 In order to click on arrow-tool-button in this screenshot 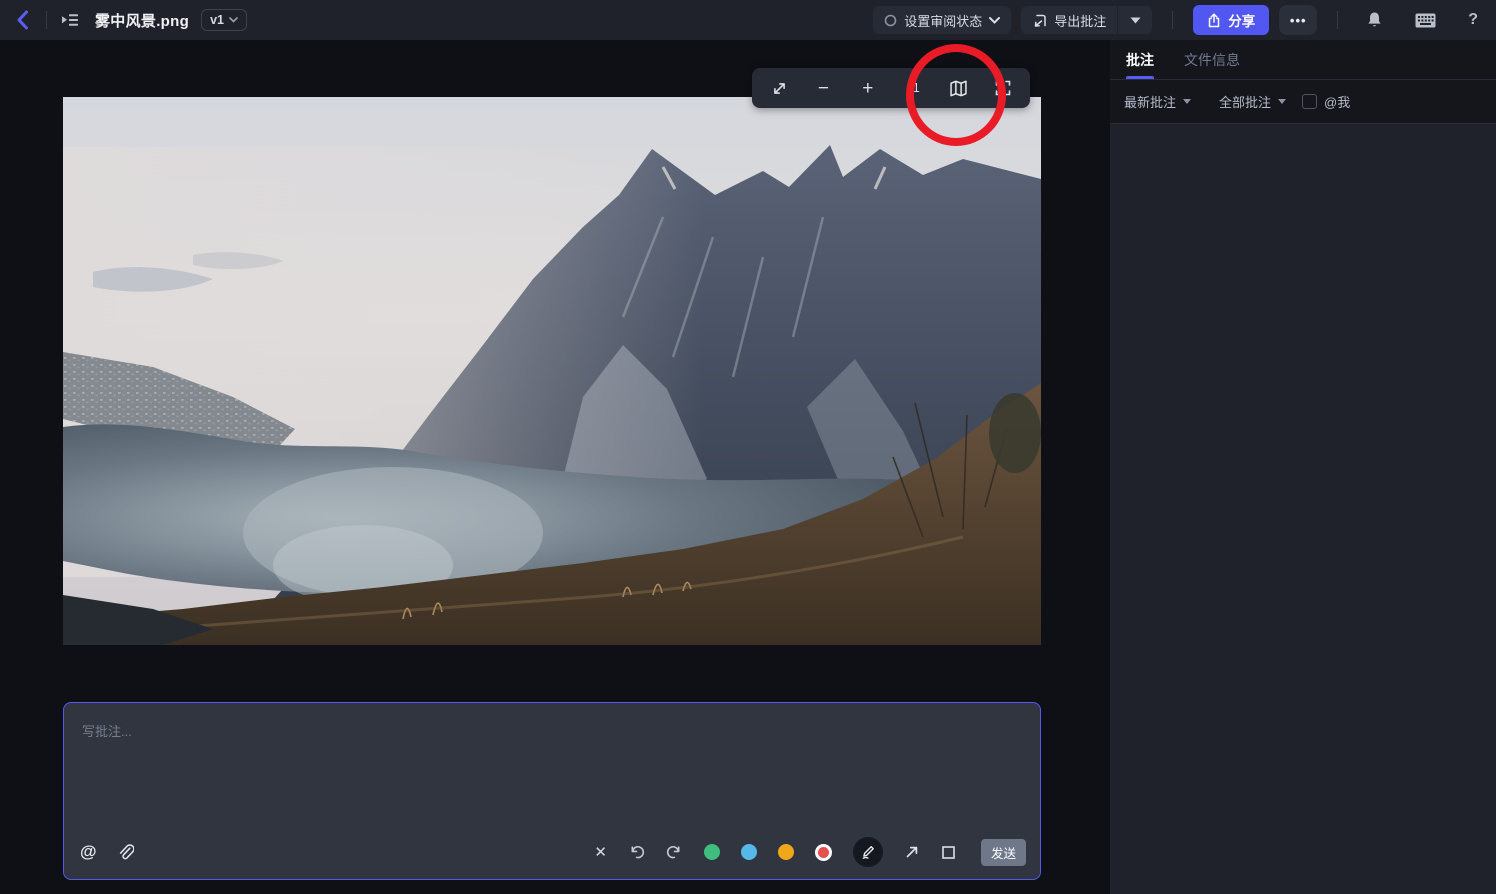, I will do `click(912, 852)`.